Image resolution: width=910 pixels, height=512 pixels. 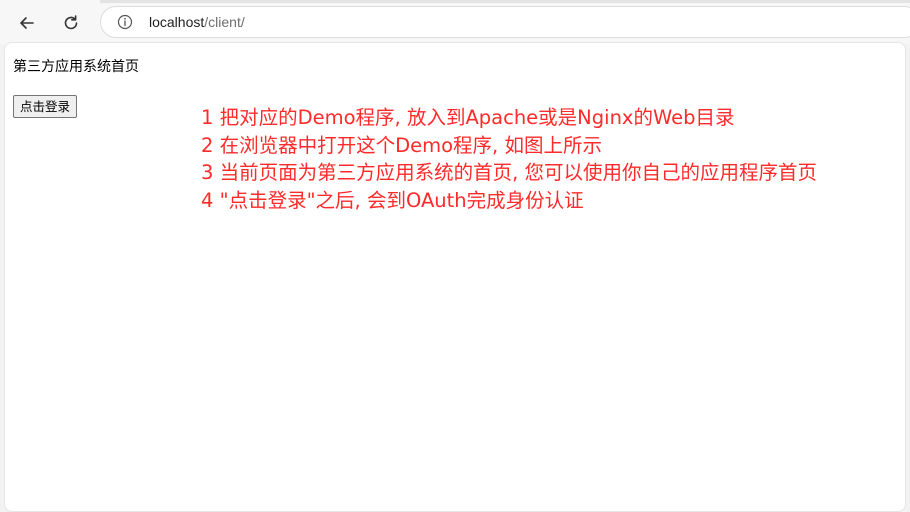 I want to click on instruction-line: 2 在浏览器中打开这个Demo程序, 如图上所示, so click(x=401, y=145).